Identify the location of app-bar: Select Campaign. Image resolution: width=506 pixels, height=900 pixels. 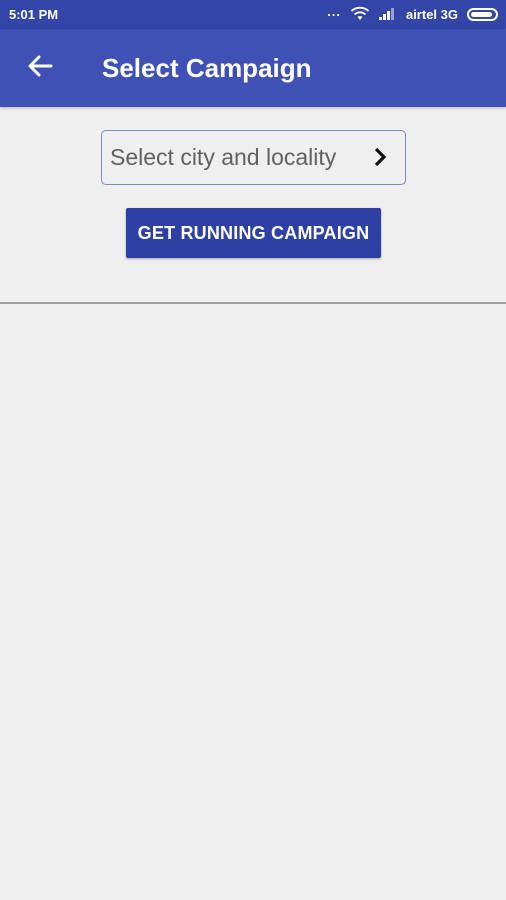
(253, 68).